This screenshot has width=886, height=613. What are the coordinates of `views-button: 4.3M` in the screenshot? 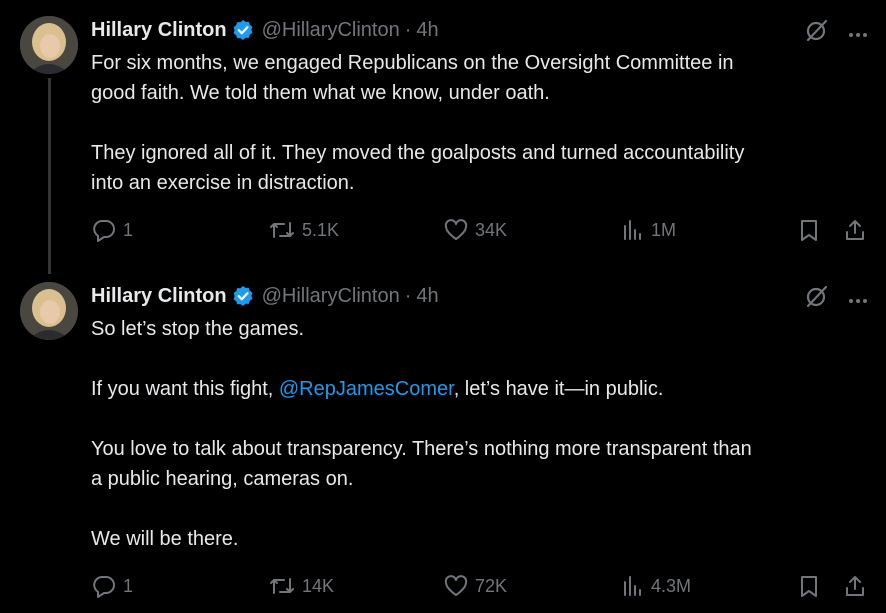 It's located at (656, 586).